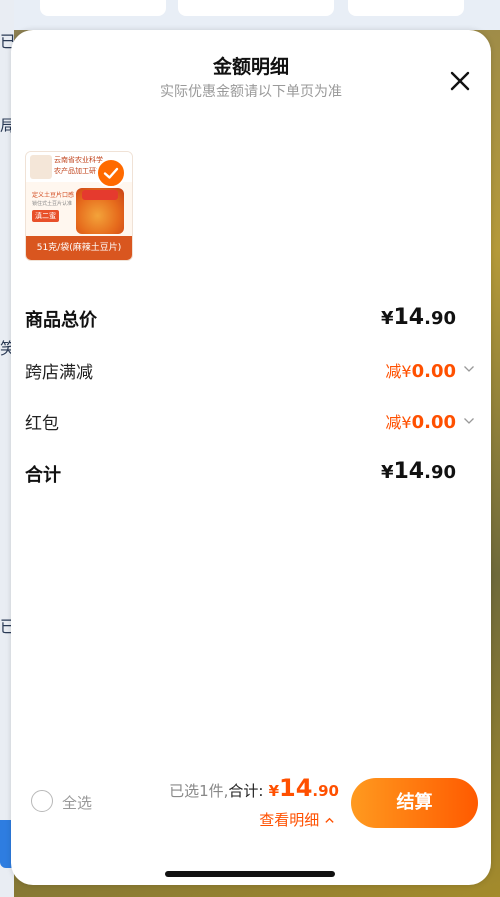 This screenshot has width=500, height=897. What do you see at coordinates (414, 803) in the screenshot?
I see `checkout-button: 结算` at bounding box center [414, 803].